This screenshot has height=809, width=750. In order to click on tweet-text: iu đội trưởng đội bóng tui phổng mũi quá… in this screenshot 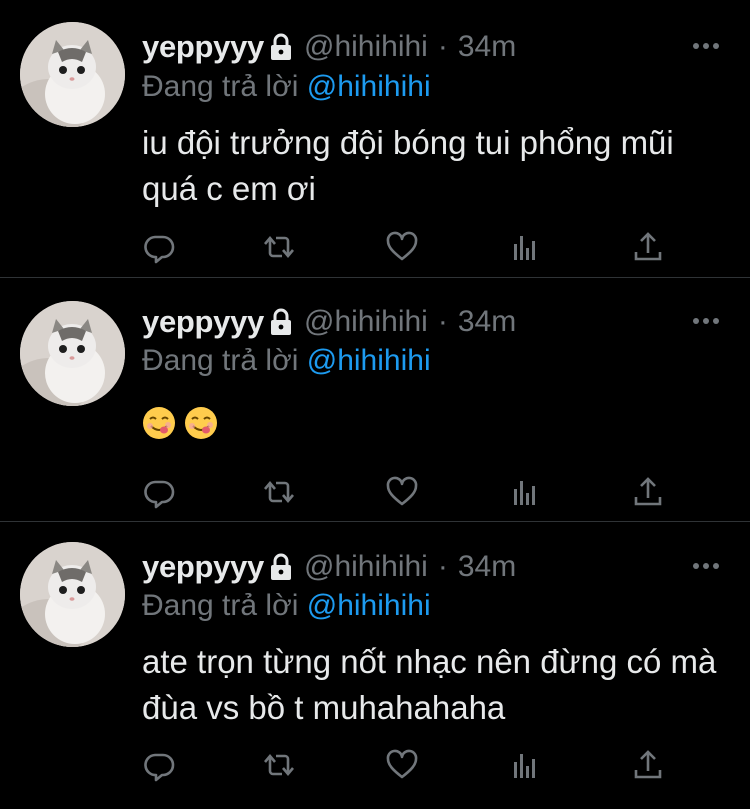, I will do `click(408, 165)`.